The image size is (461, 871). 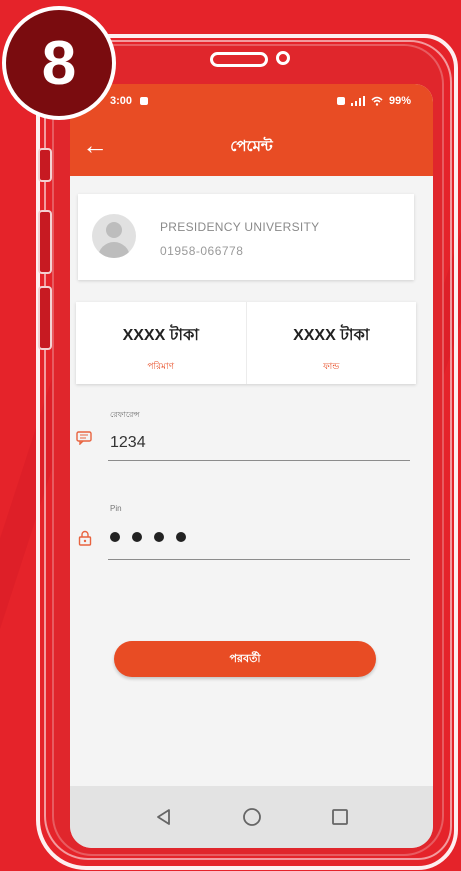 What do you see at coordinates (283, 58) in the screenshot?
I see `front-camera` at bounding box center [283, 58].